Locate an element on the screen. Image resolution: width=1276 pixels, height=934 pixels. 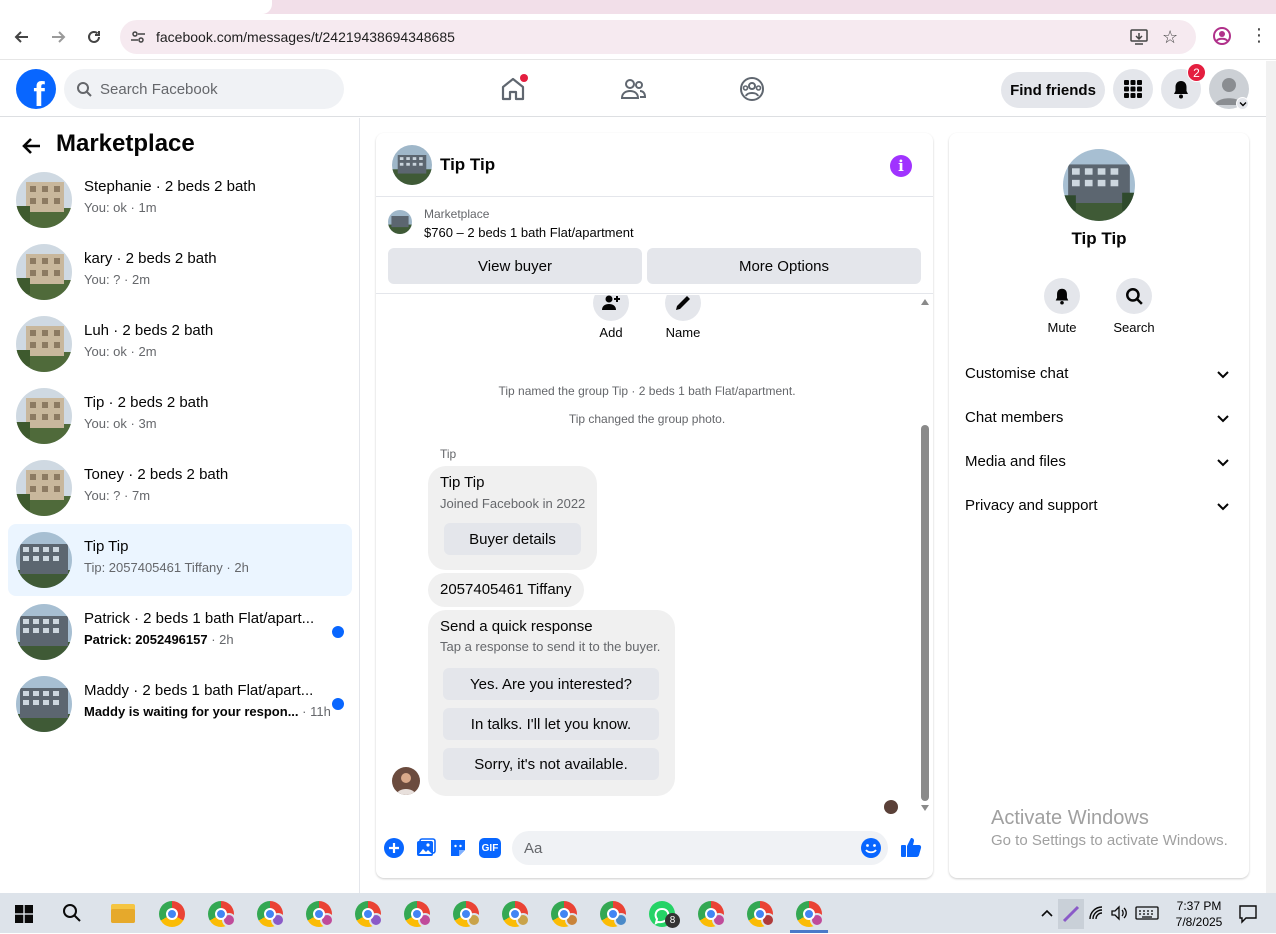
browser-menu-icon: ⋮ is located at coordinates (1259, 35).